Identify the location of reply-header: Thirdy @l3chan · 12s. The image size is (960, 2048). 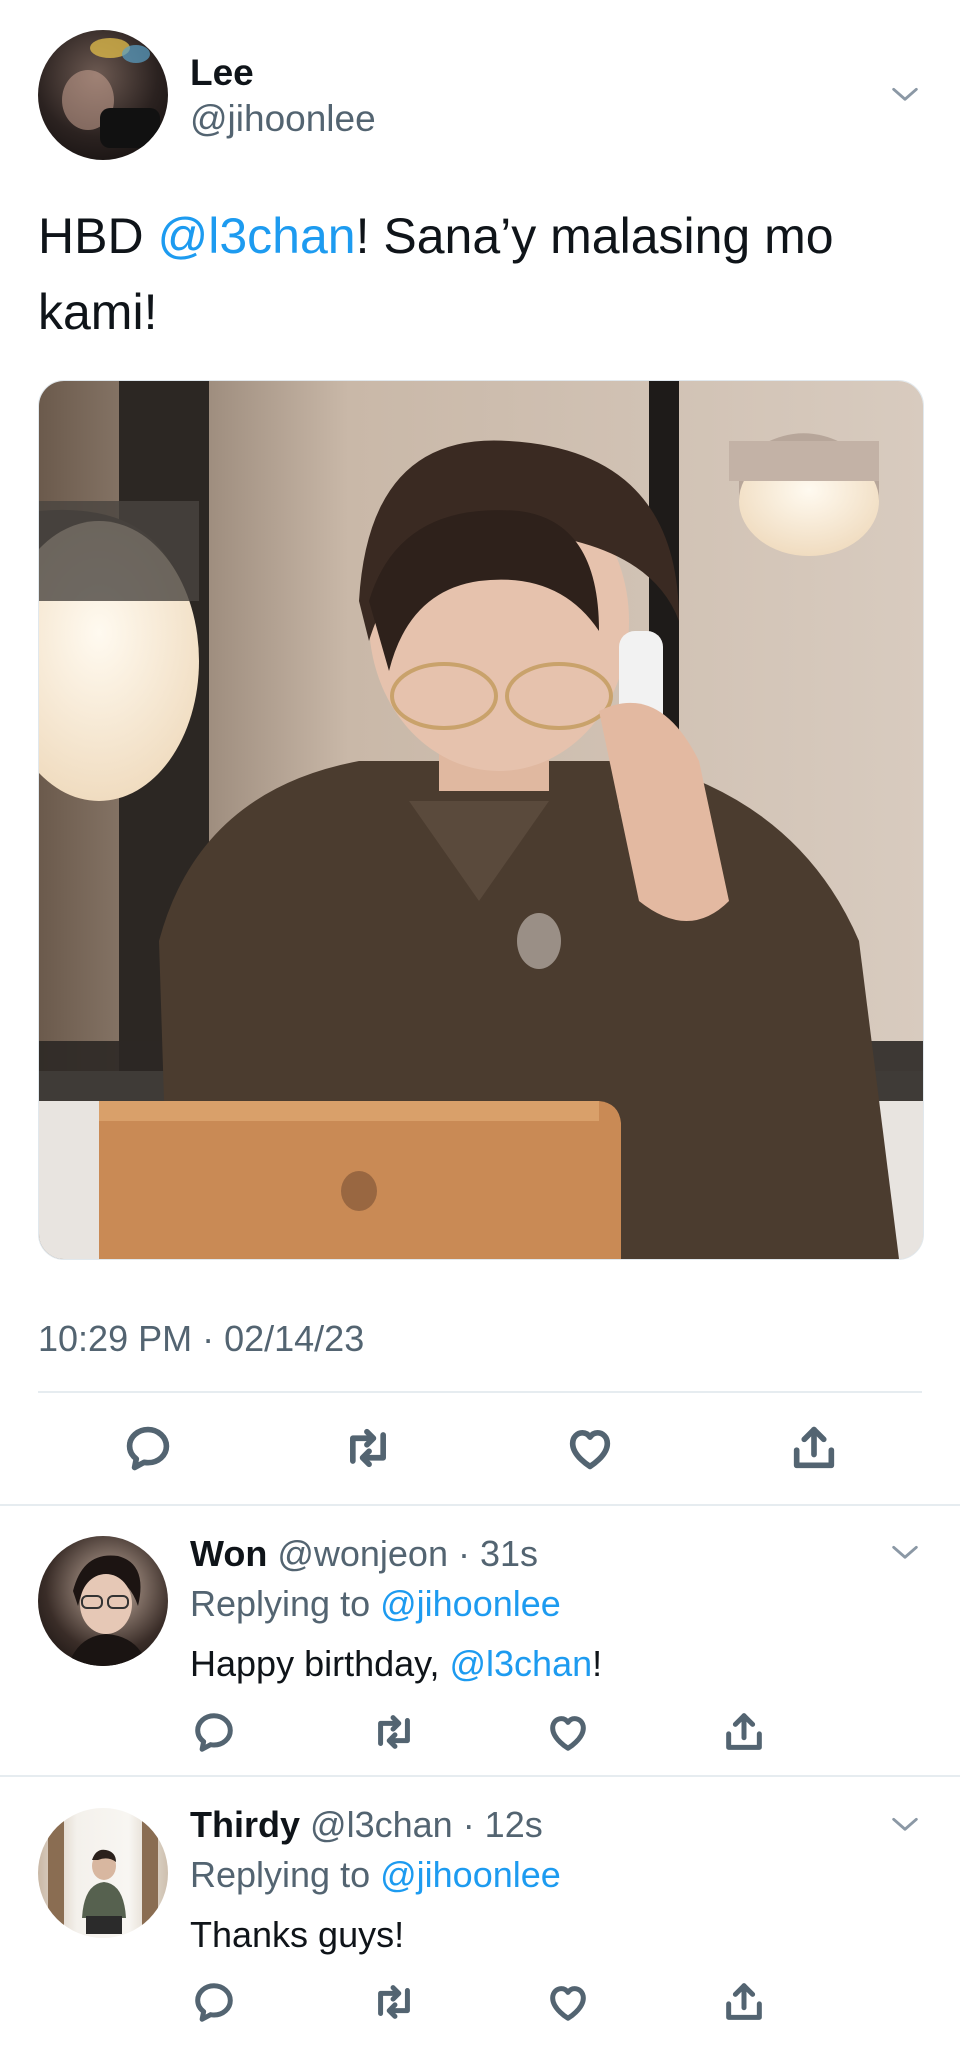
(366, 1825).